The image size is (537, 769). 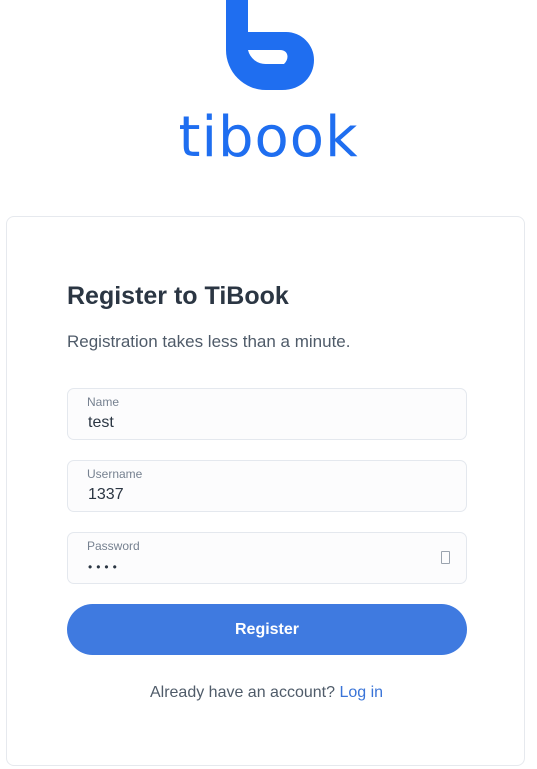 I want to click on username-field-value: 1337, so click(x=106, y=494).